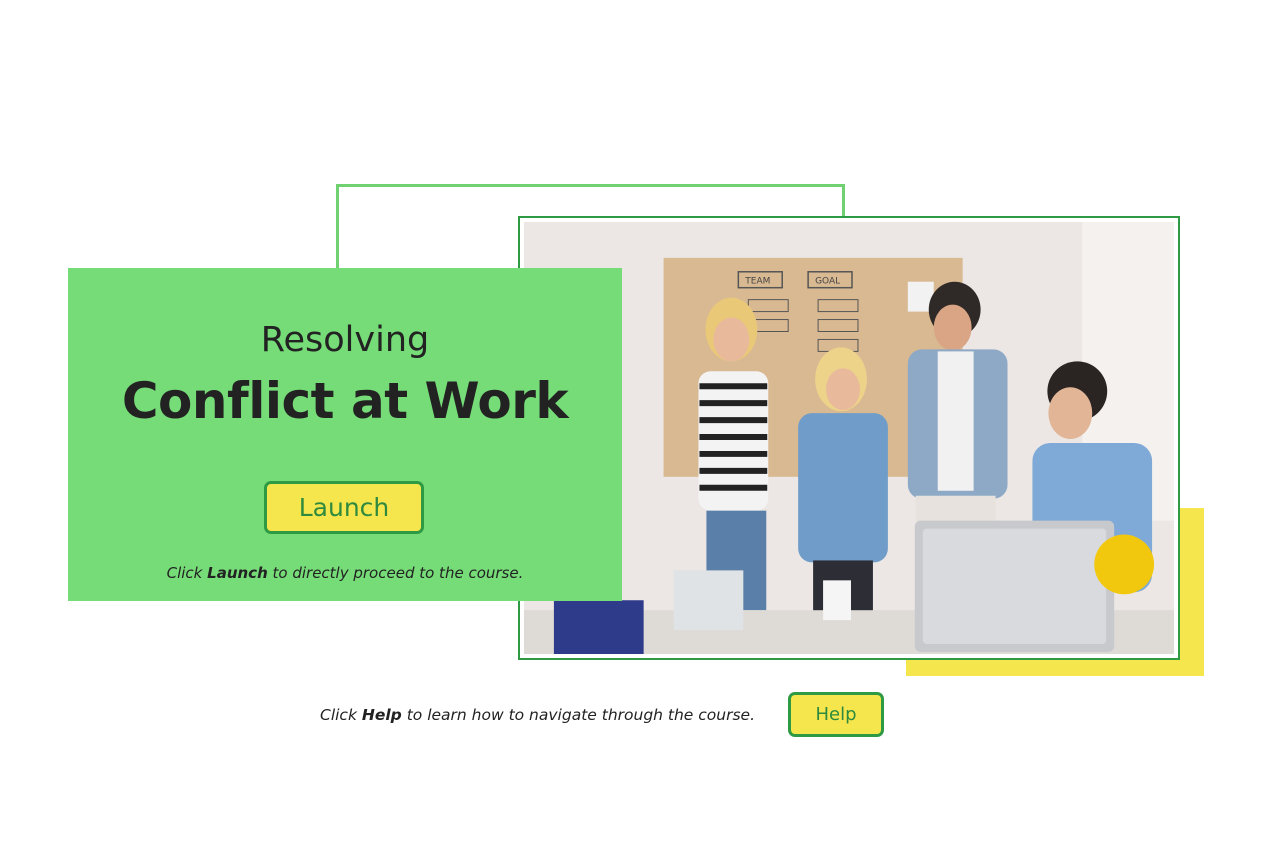 This screenshot has height=843, width=1269. Describe the element at coordinates (344, 507) in the screenshot. I see `launch-button: Launch` at that location.